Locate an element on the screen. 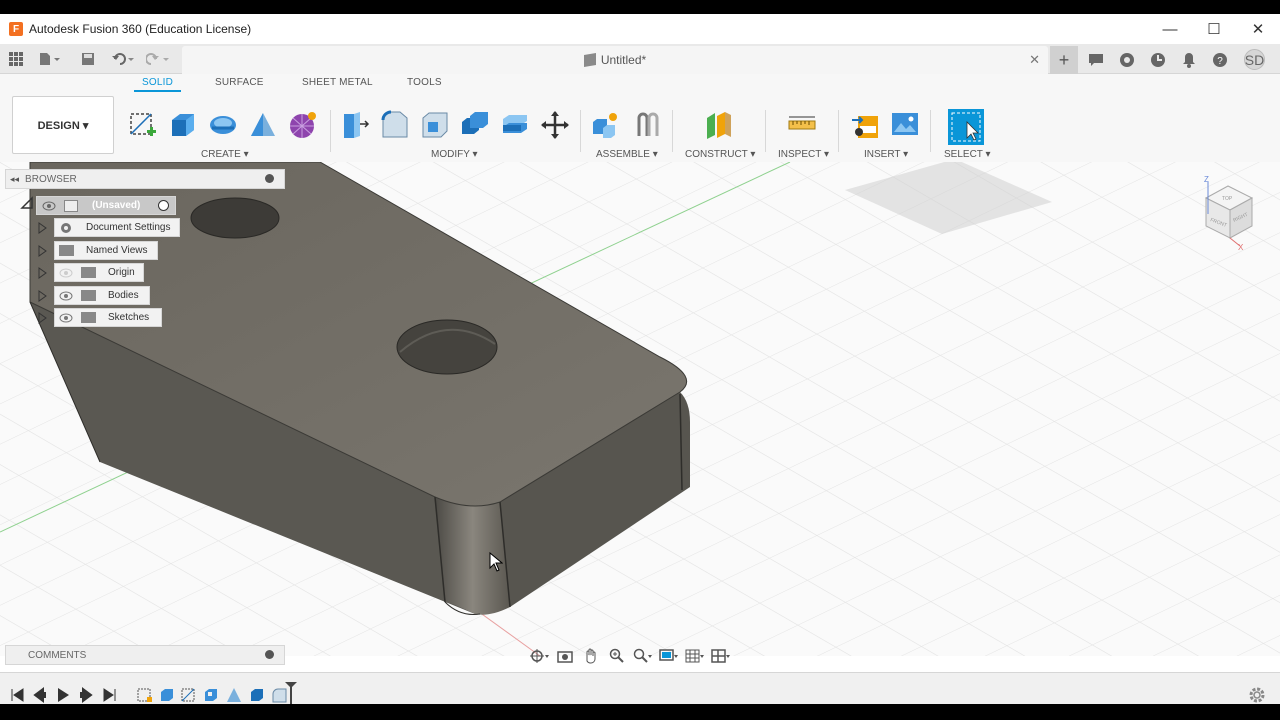  press-pull-icon is located at coordinates (355, 125).